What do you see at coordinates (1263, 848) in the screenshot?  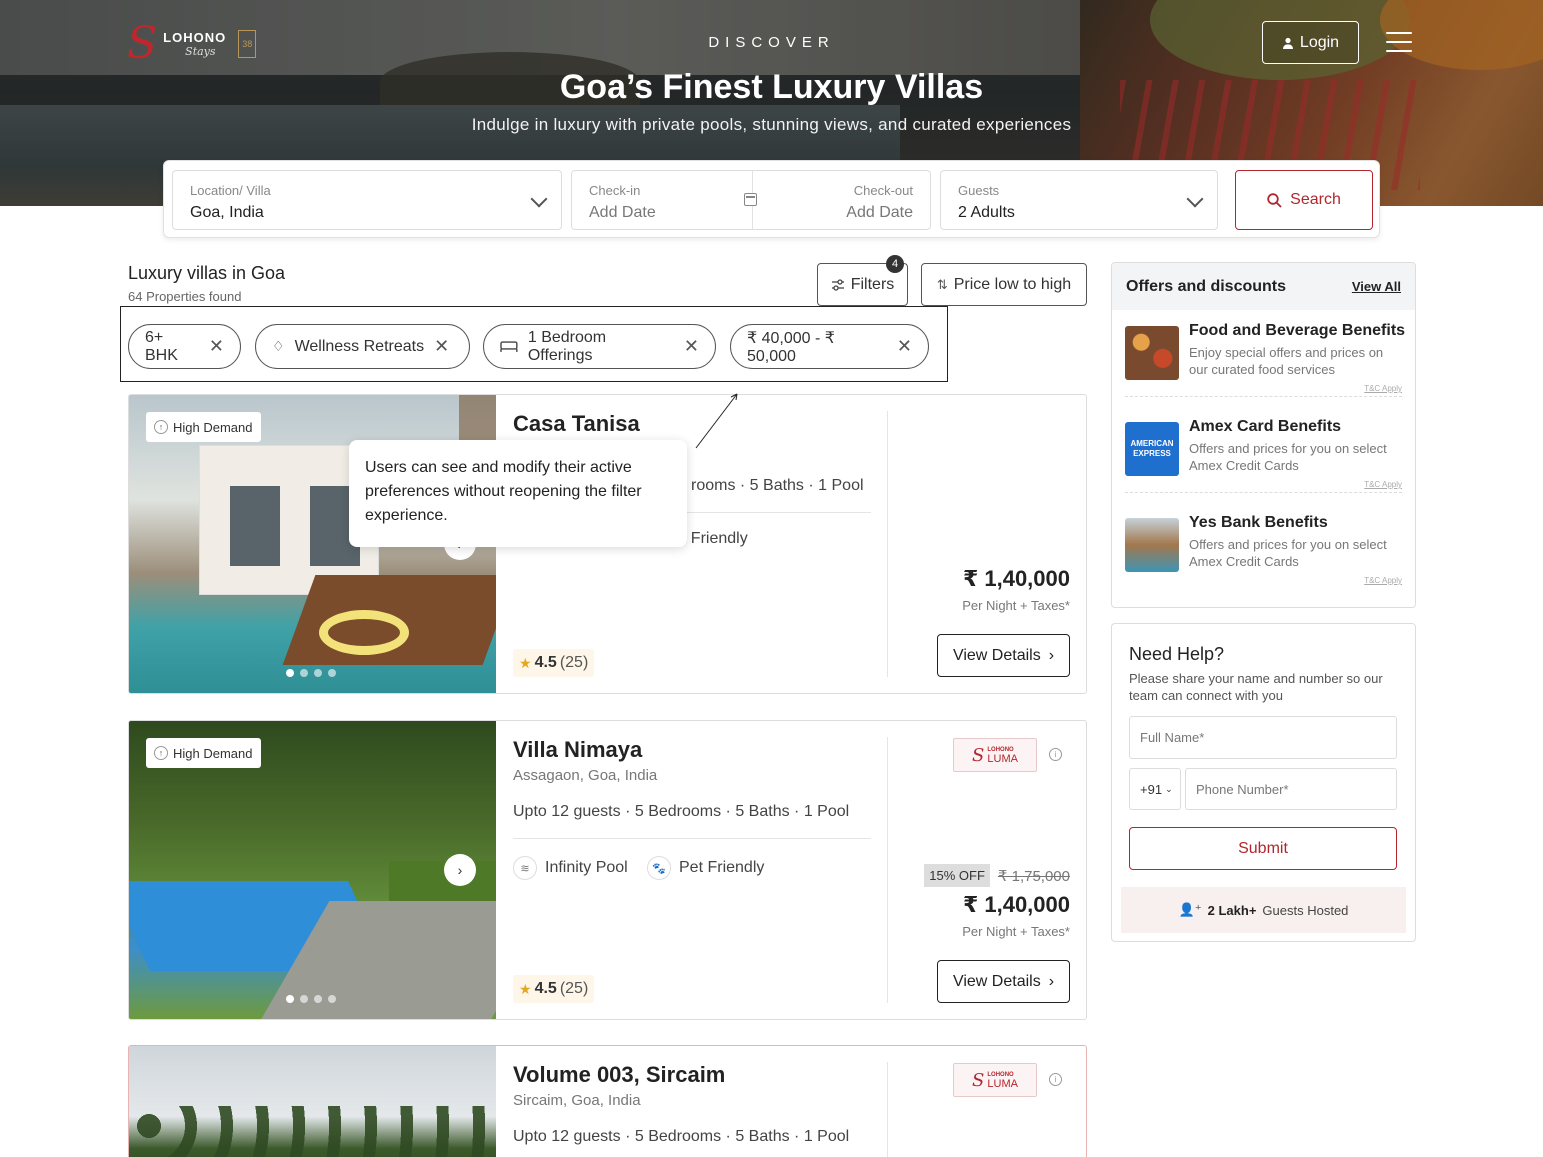 I see `submit-button: Submit` at bounding box center [1263, 848].